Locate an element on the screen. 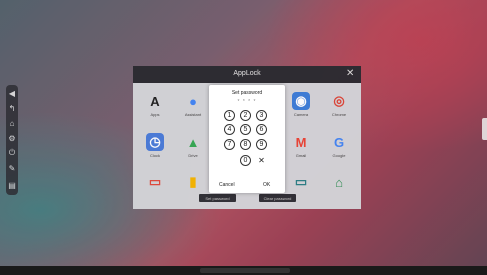  password-dots: * * * * is located at coordinates (247, 102).